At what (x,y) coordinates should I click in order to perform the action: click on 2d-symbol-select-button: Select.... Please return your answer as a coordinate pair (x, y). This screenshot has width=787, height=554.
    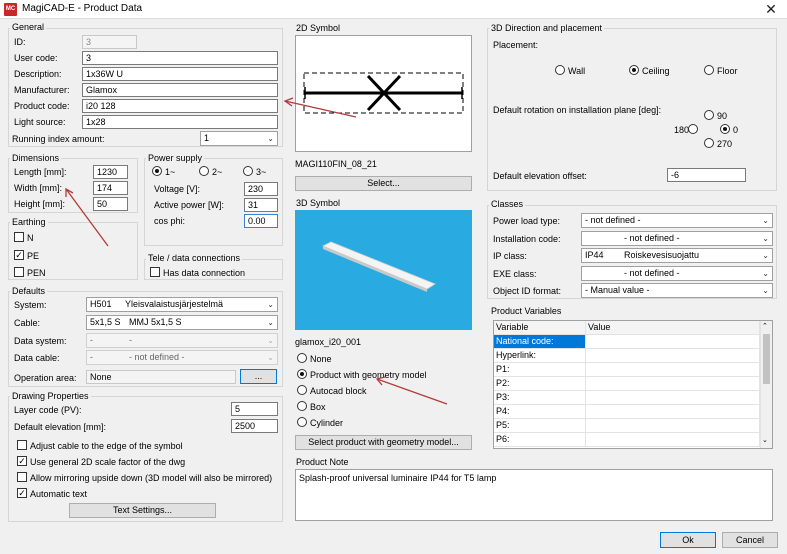
    Looking at the image, I should click on (383, 183).